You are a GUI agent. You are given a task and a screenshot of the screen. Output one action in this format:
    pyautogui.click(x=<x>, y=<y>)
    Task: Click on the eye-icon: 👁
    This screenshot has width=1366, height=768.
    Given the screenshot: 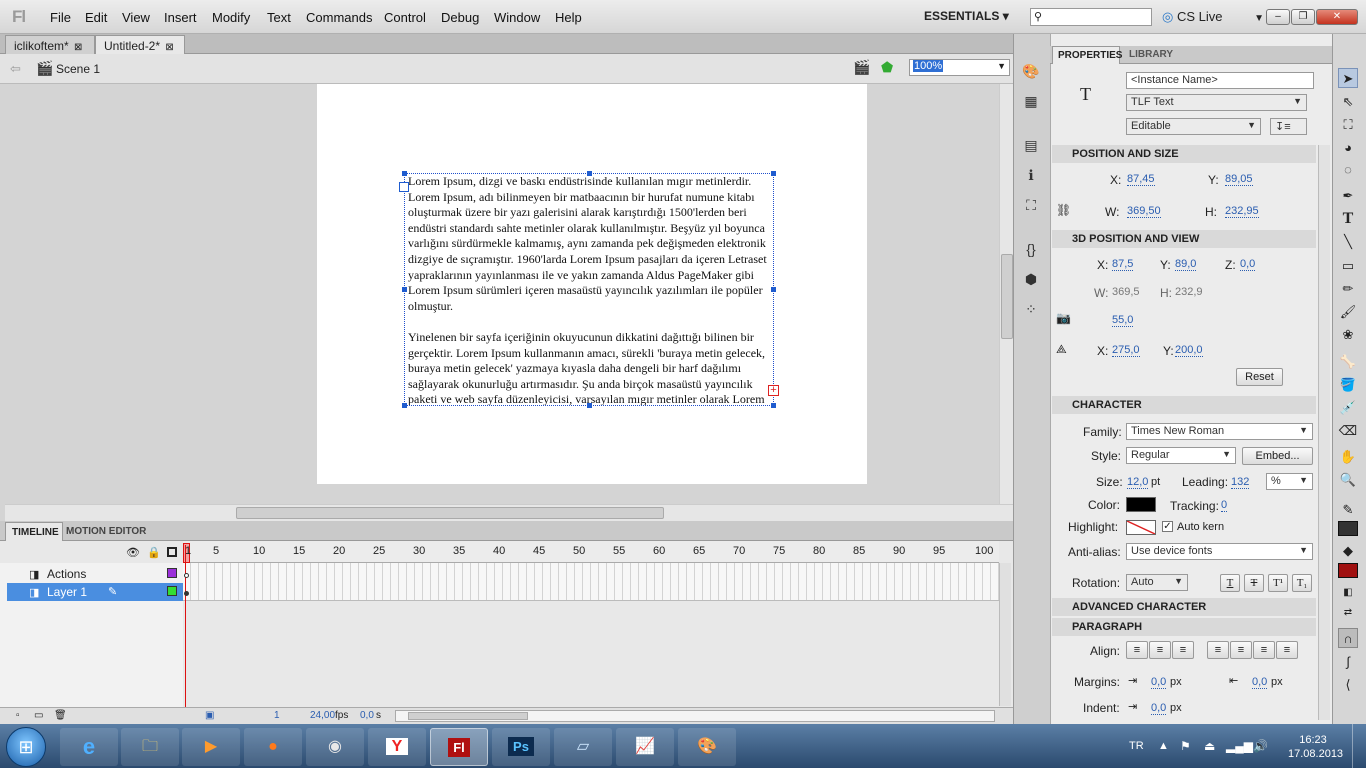 What is the action you would take?
    pyautogui.click(x=133, y=552)
    